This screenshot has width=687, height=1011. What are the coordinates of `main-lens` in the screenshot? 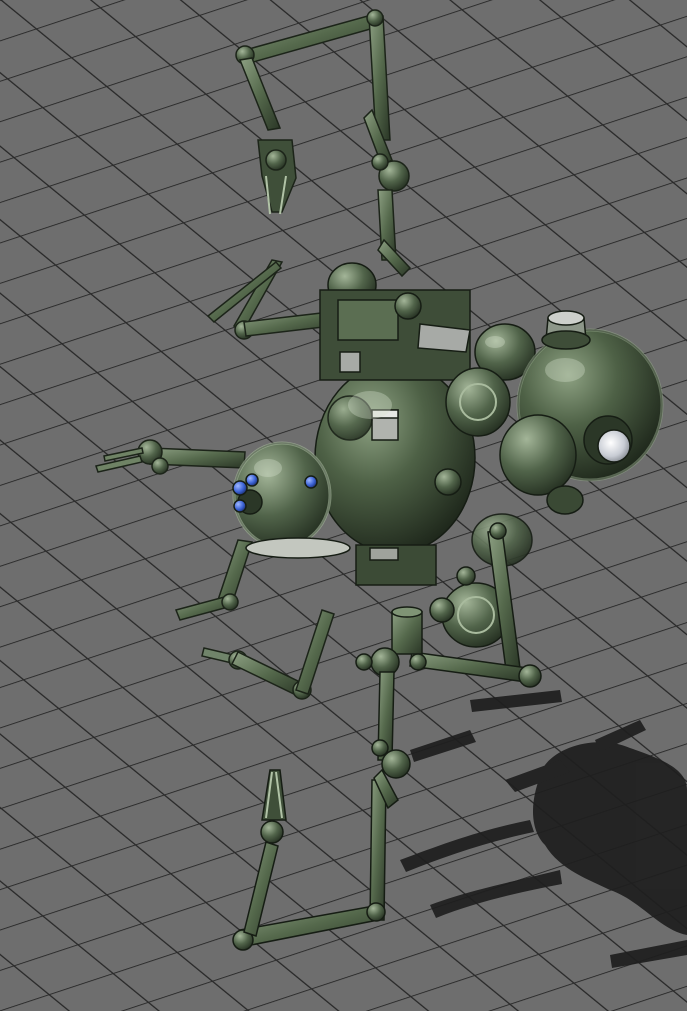 It's located at (614, 446).